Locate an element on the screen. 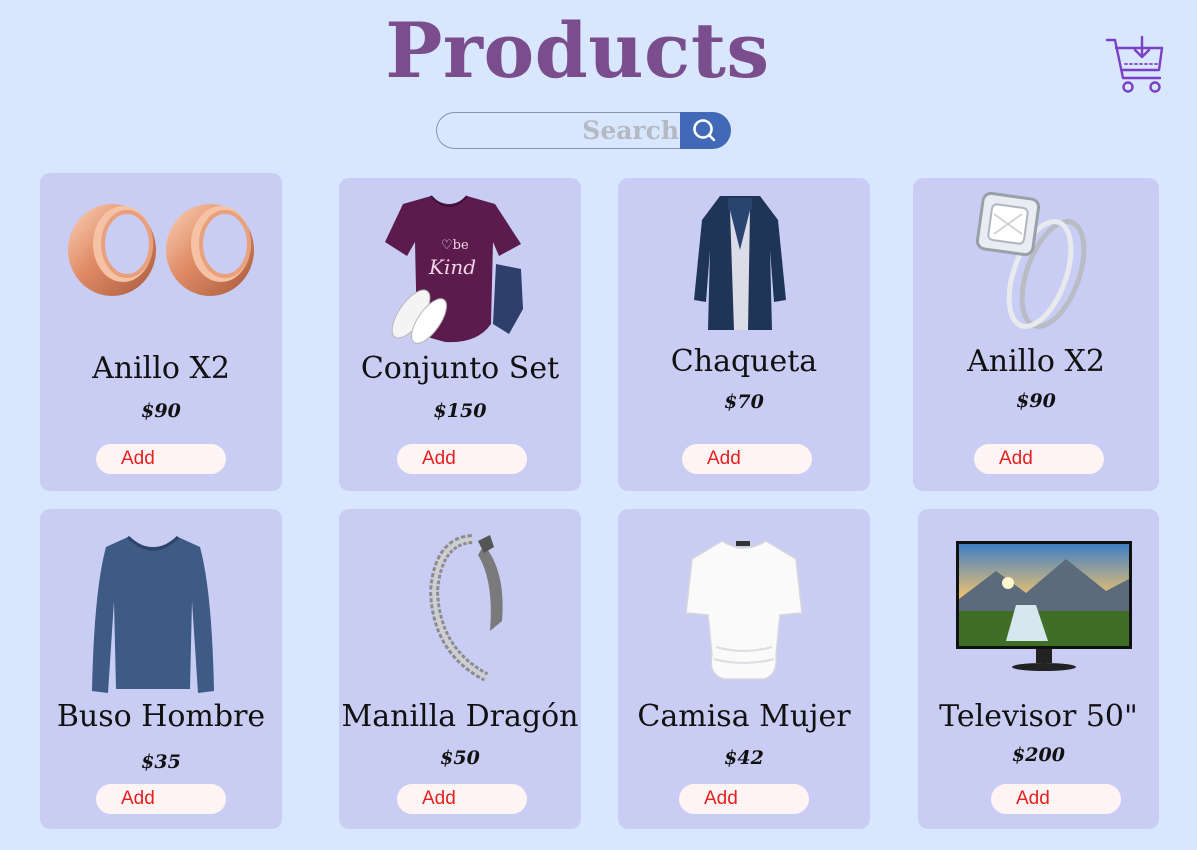 The width and height of the screenshot is (1197, 850). purple-tshirt-outfit-image: ♡be Kind is located at coordinates (454, 269).